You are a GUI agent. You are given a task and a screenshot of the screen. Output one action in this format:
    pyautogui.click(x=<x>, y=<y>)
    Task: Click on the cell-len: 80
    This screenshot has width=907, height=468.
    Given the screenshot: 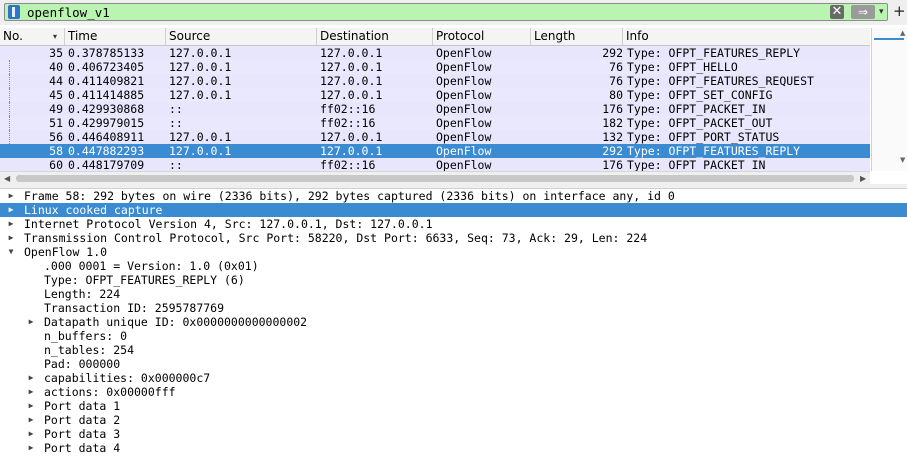 What is the action you would take?
    pyautogui.click(x=616, y=95)
    